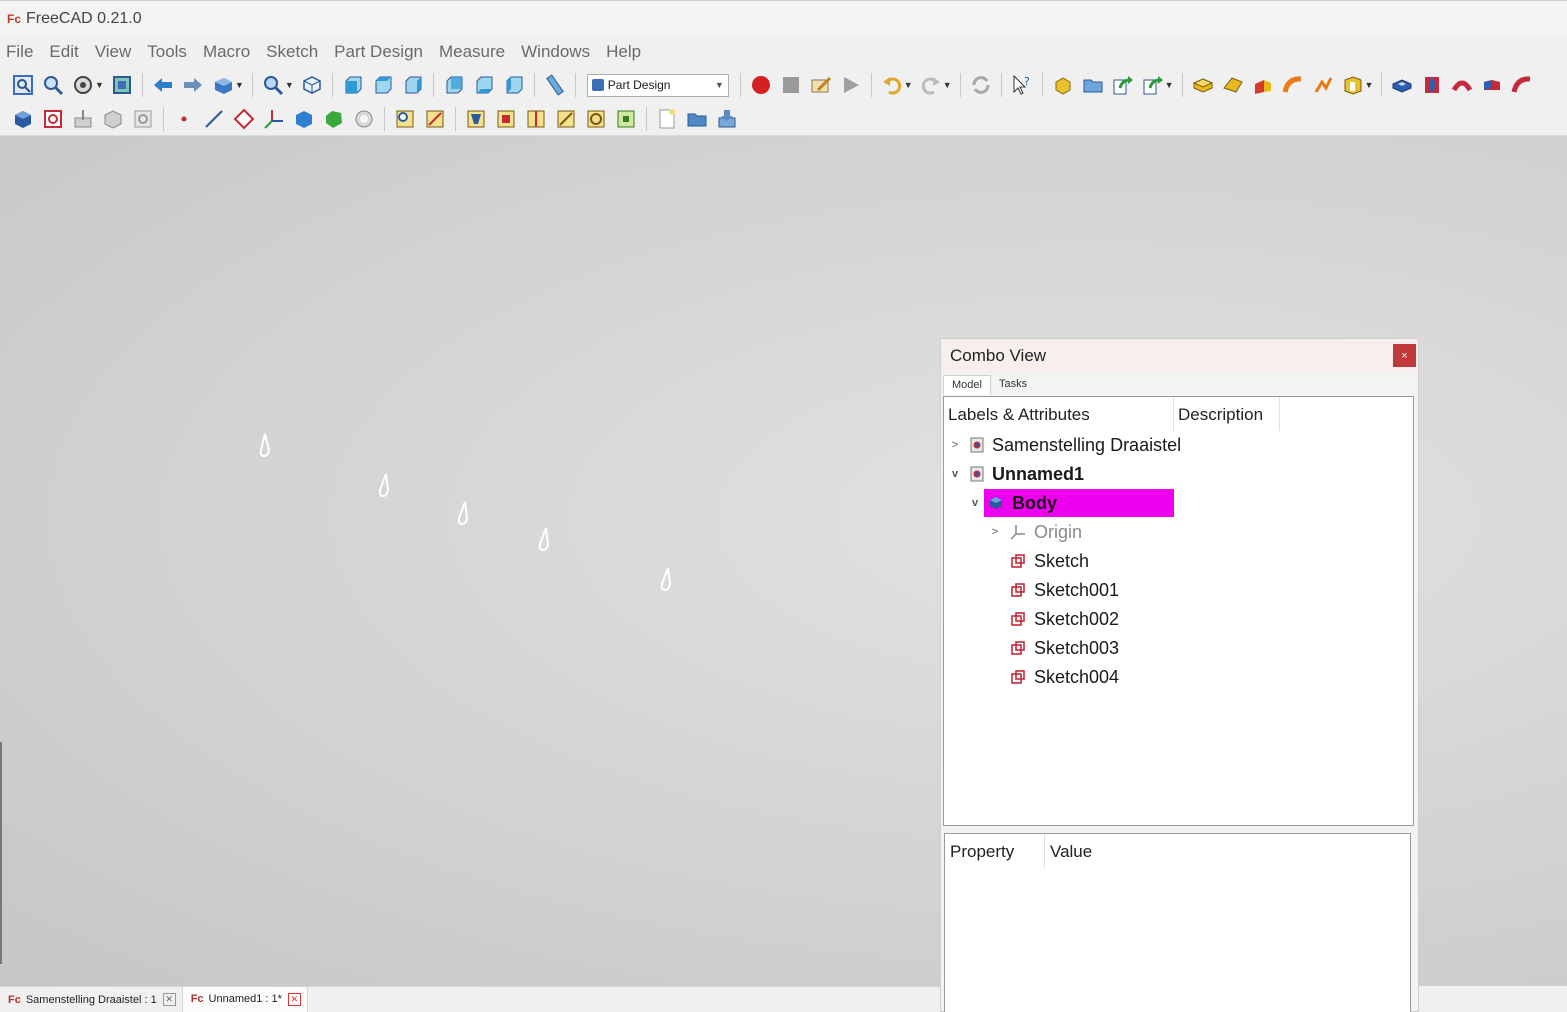  I want to click on menu-tools: Tools, so click(167, 52).